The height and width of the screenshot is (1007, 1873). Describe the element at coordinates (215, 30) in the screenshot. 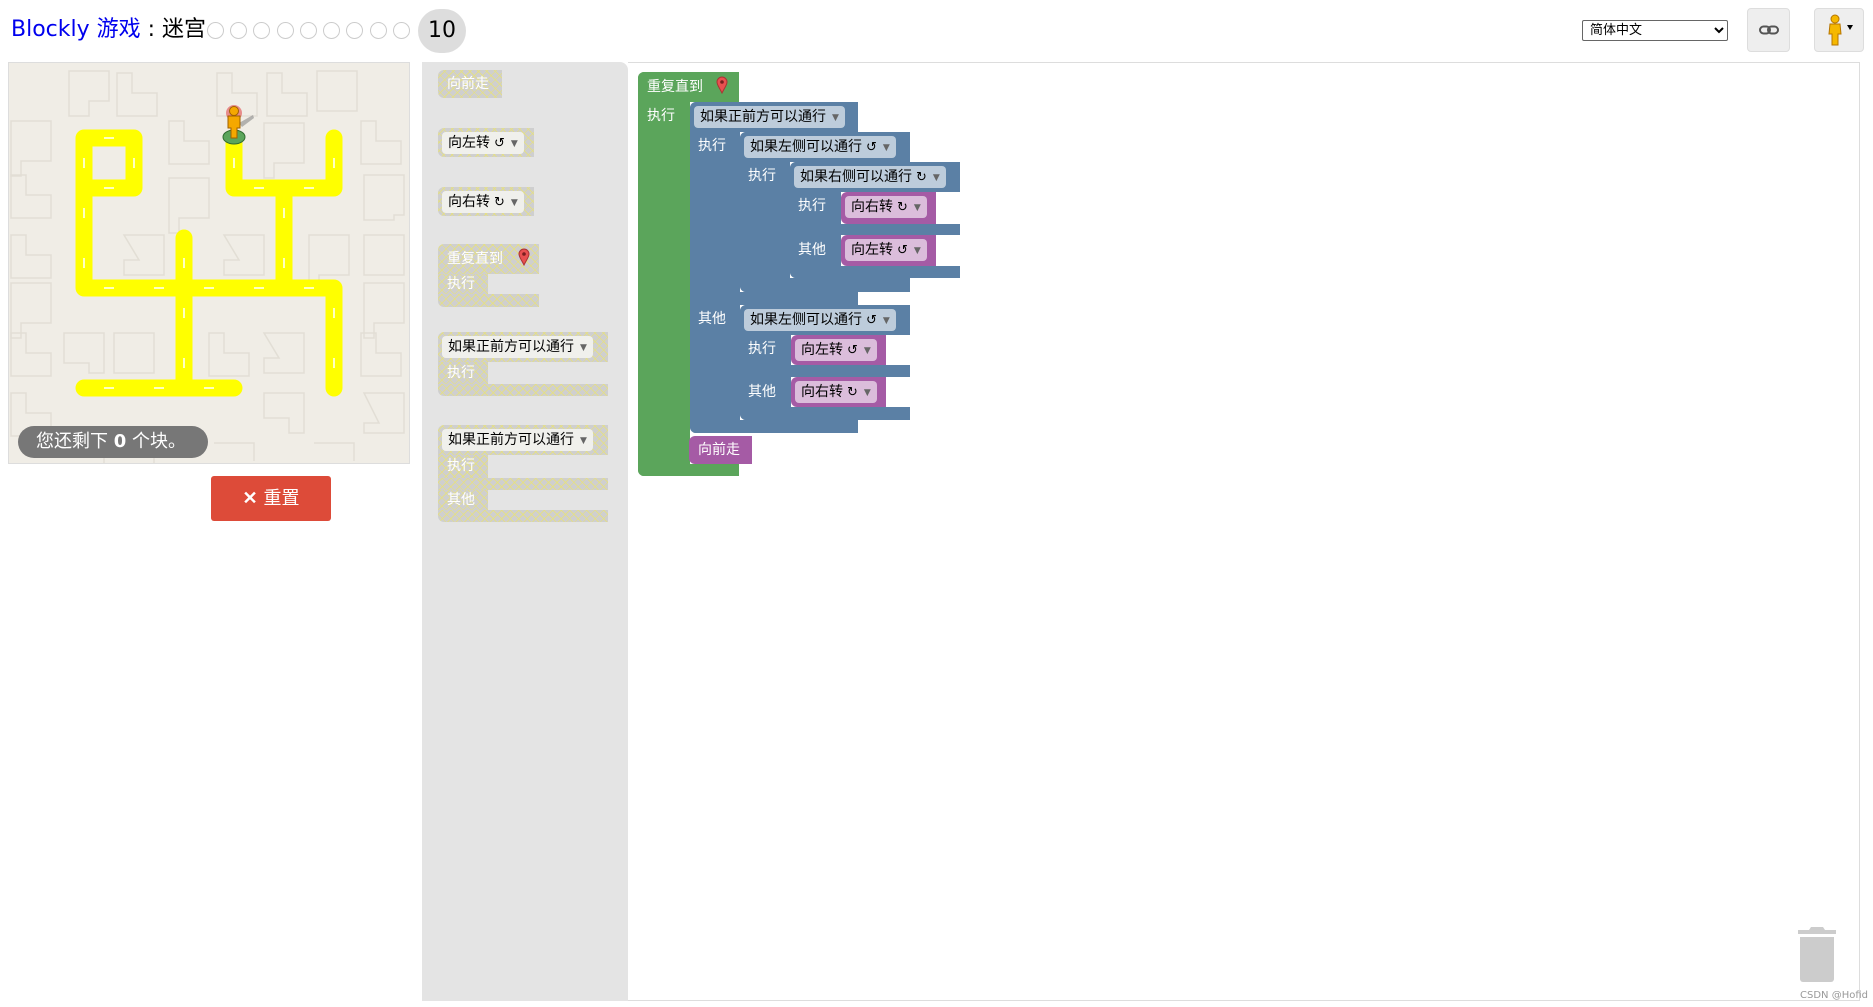

I see `level-1-link` at that location.